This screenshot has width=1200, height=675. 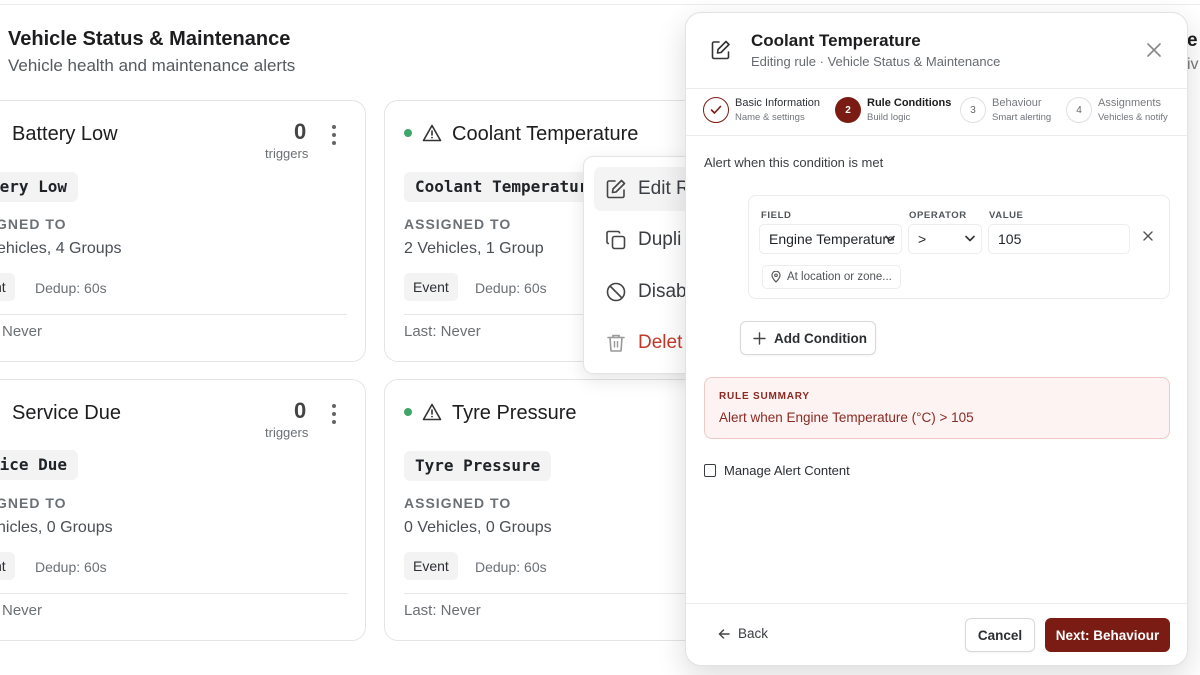 What do you see at coordinates (889, 117) in the screenshot?
I see `step-desc: Build logic` at bounding box center [889, 117].